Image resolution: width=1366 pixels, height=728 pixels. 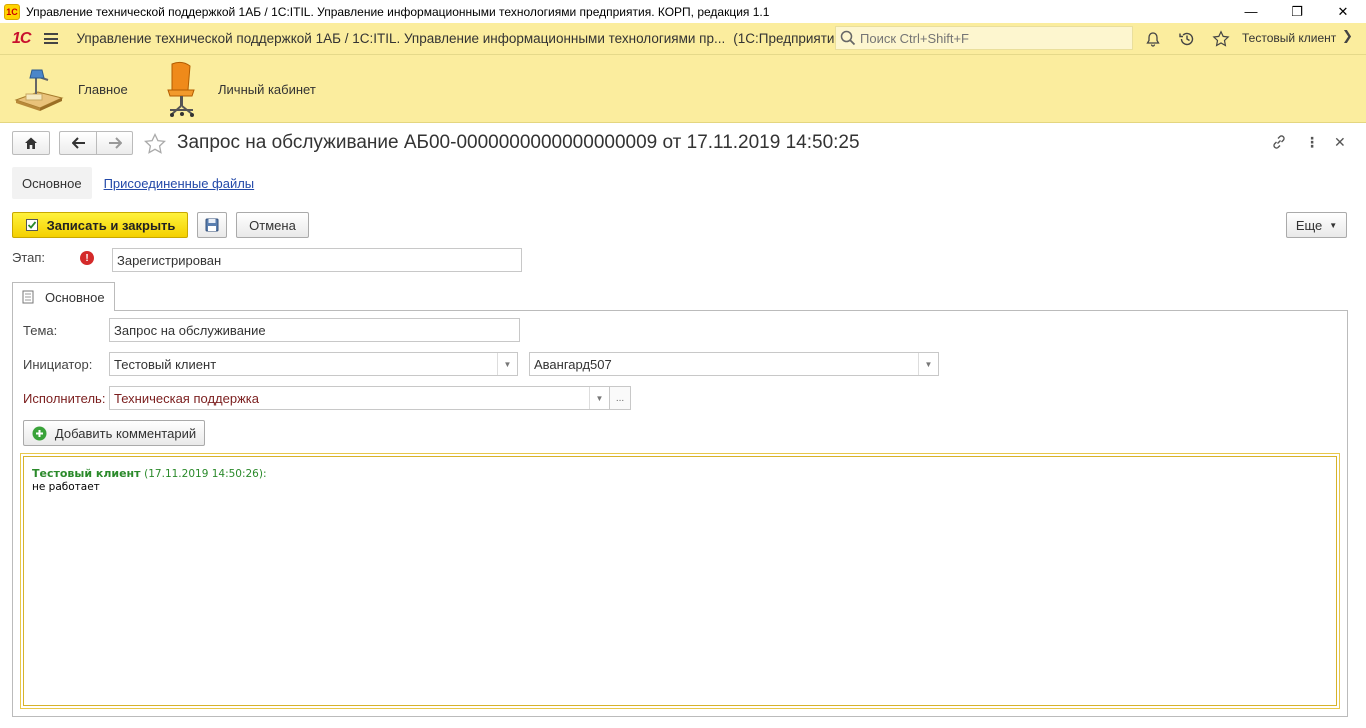 What do you see at coordinates (573, 364) in the screenshot?
I see `initiator-org-value: Авангард507` at bounding box center [573, 364].